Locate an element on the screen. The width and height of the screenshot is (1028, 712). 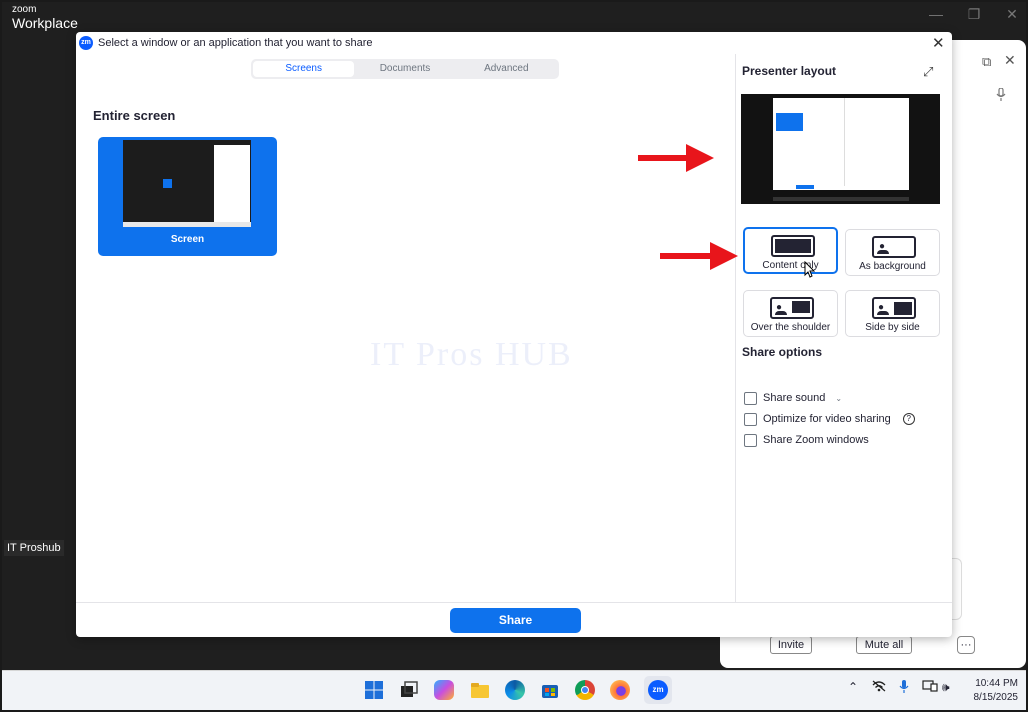
layout-side-by-side: ● Side by side is located at coordinates (892, 313).